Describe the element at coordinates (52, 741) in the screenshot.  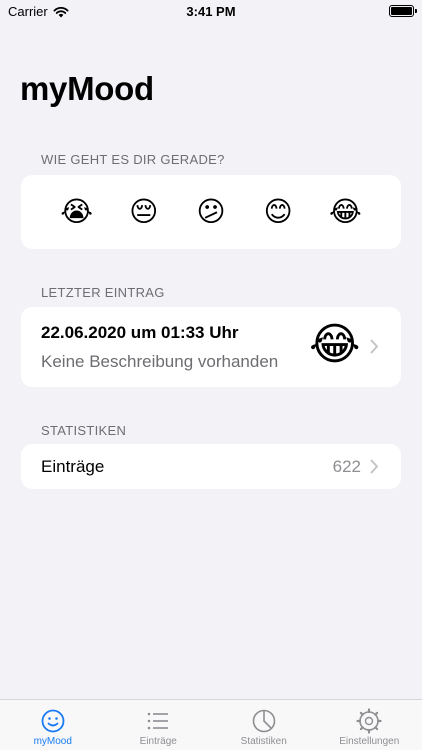
I see `tab-label: myMood` at that location.